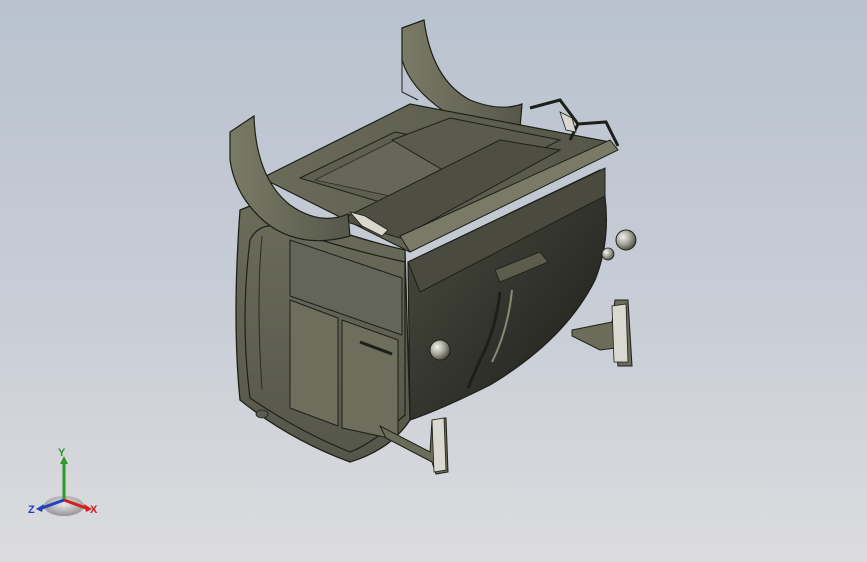  What do you see at coordinates (62, 453) in the screenshot?
I see `triad-y-label: Y` at bounding box center [62, 453].